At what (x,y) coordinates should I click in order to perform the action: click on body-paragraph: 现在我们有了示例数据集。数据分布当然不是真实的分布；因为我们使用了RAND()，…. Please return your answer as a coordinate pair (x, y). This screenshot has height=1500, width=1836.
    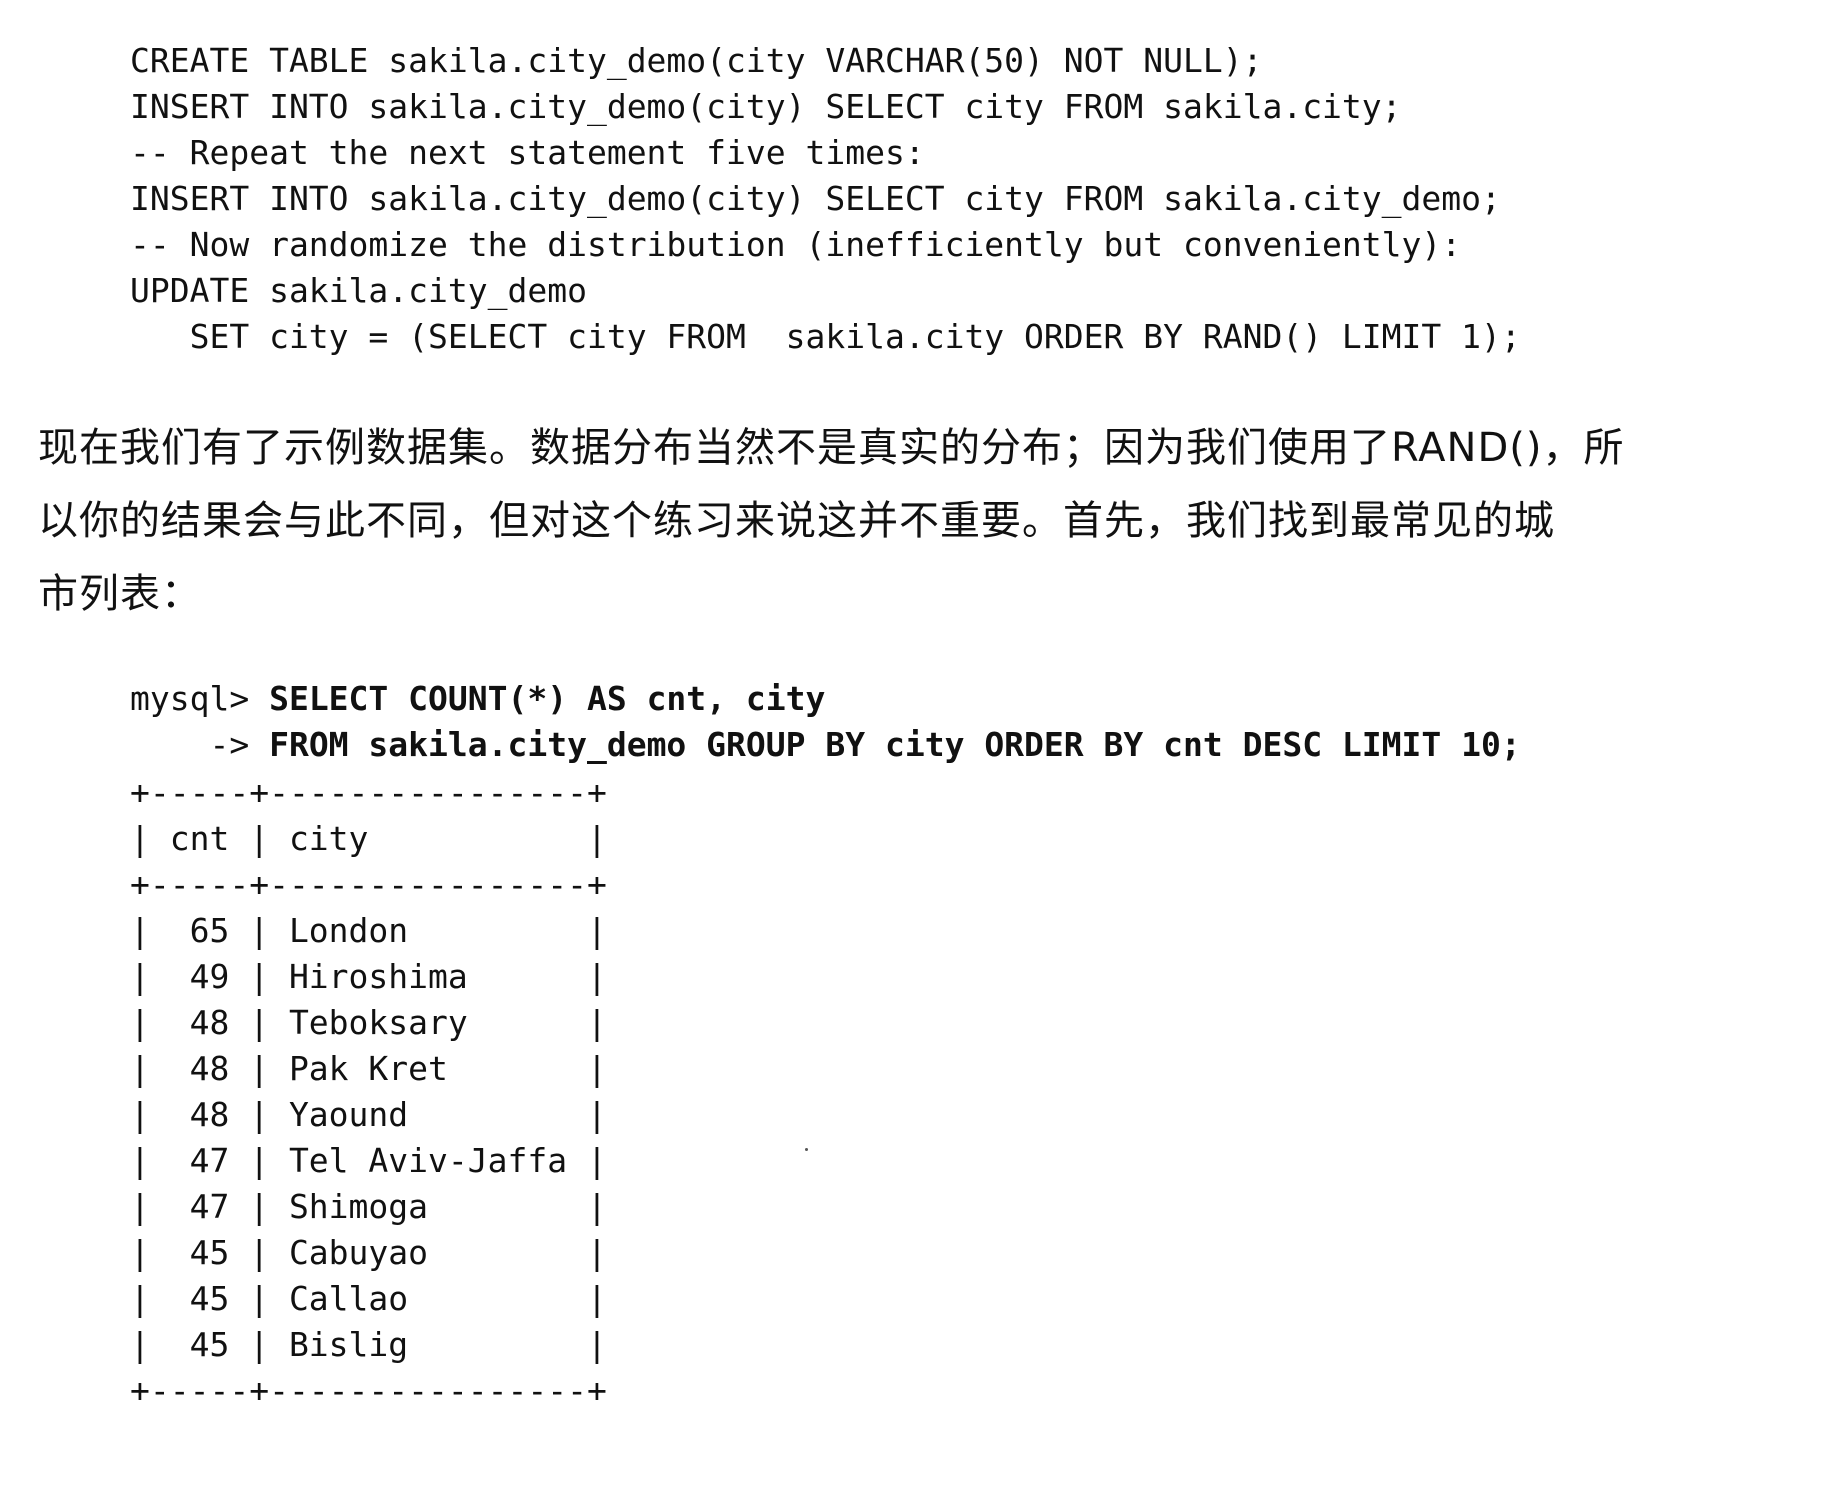
    Looking at the image, I should click on (923, 521).